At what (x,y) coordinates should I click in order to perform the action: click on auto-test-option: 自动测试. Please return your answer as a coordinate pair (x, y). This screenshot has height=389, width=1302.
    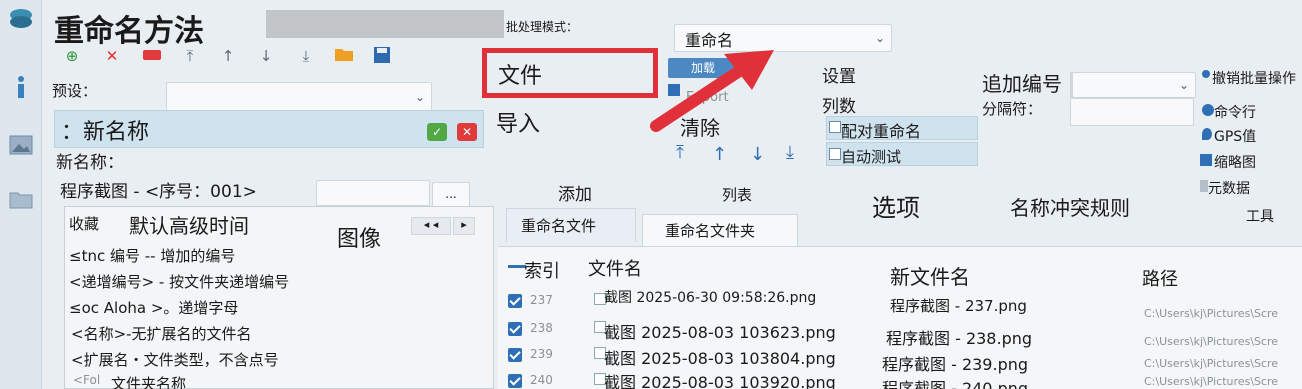
    Looking at the image, I should click on (902, 154).